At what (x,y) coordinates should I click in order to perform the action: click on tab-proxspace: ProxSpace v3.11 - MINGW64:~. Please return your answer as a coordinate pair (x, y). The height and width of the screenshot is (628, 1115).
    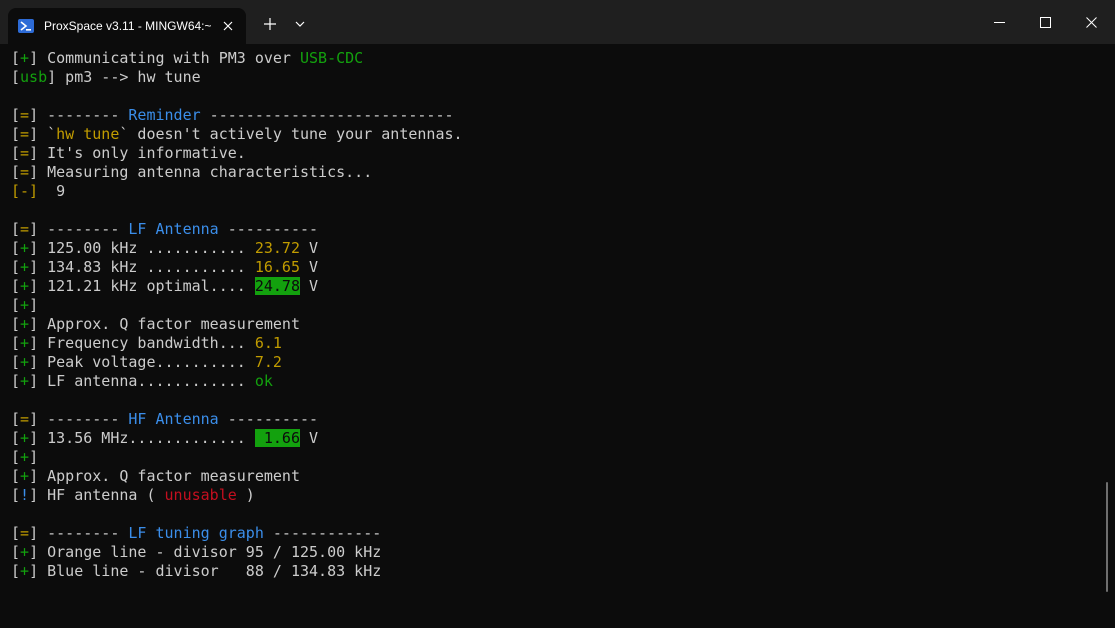
    Looking at the image, I should click on (127, 26).